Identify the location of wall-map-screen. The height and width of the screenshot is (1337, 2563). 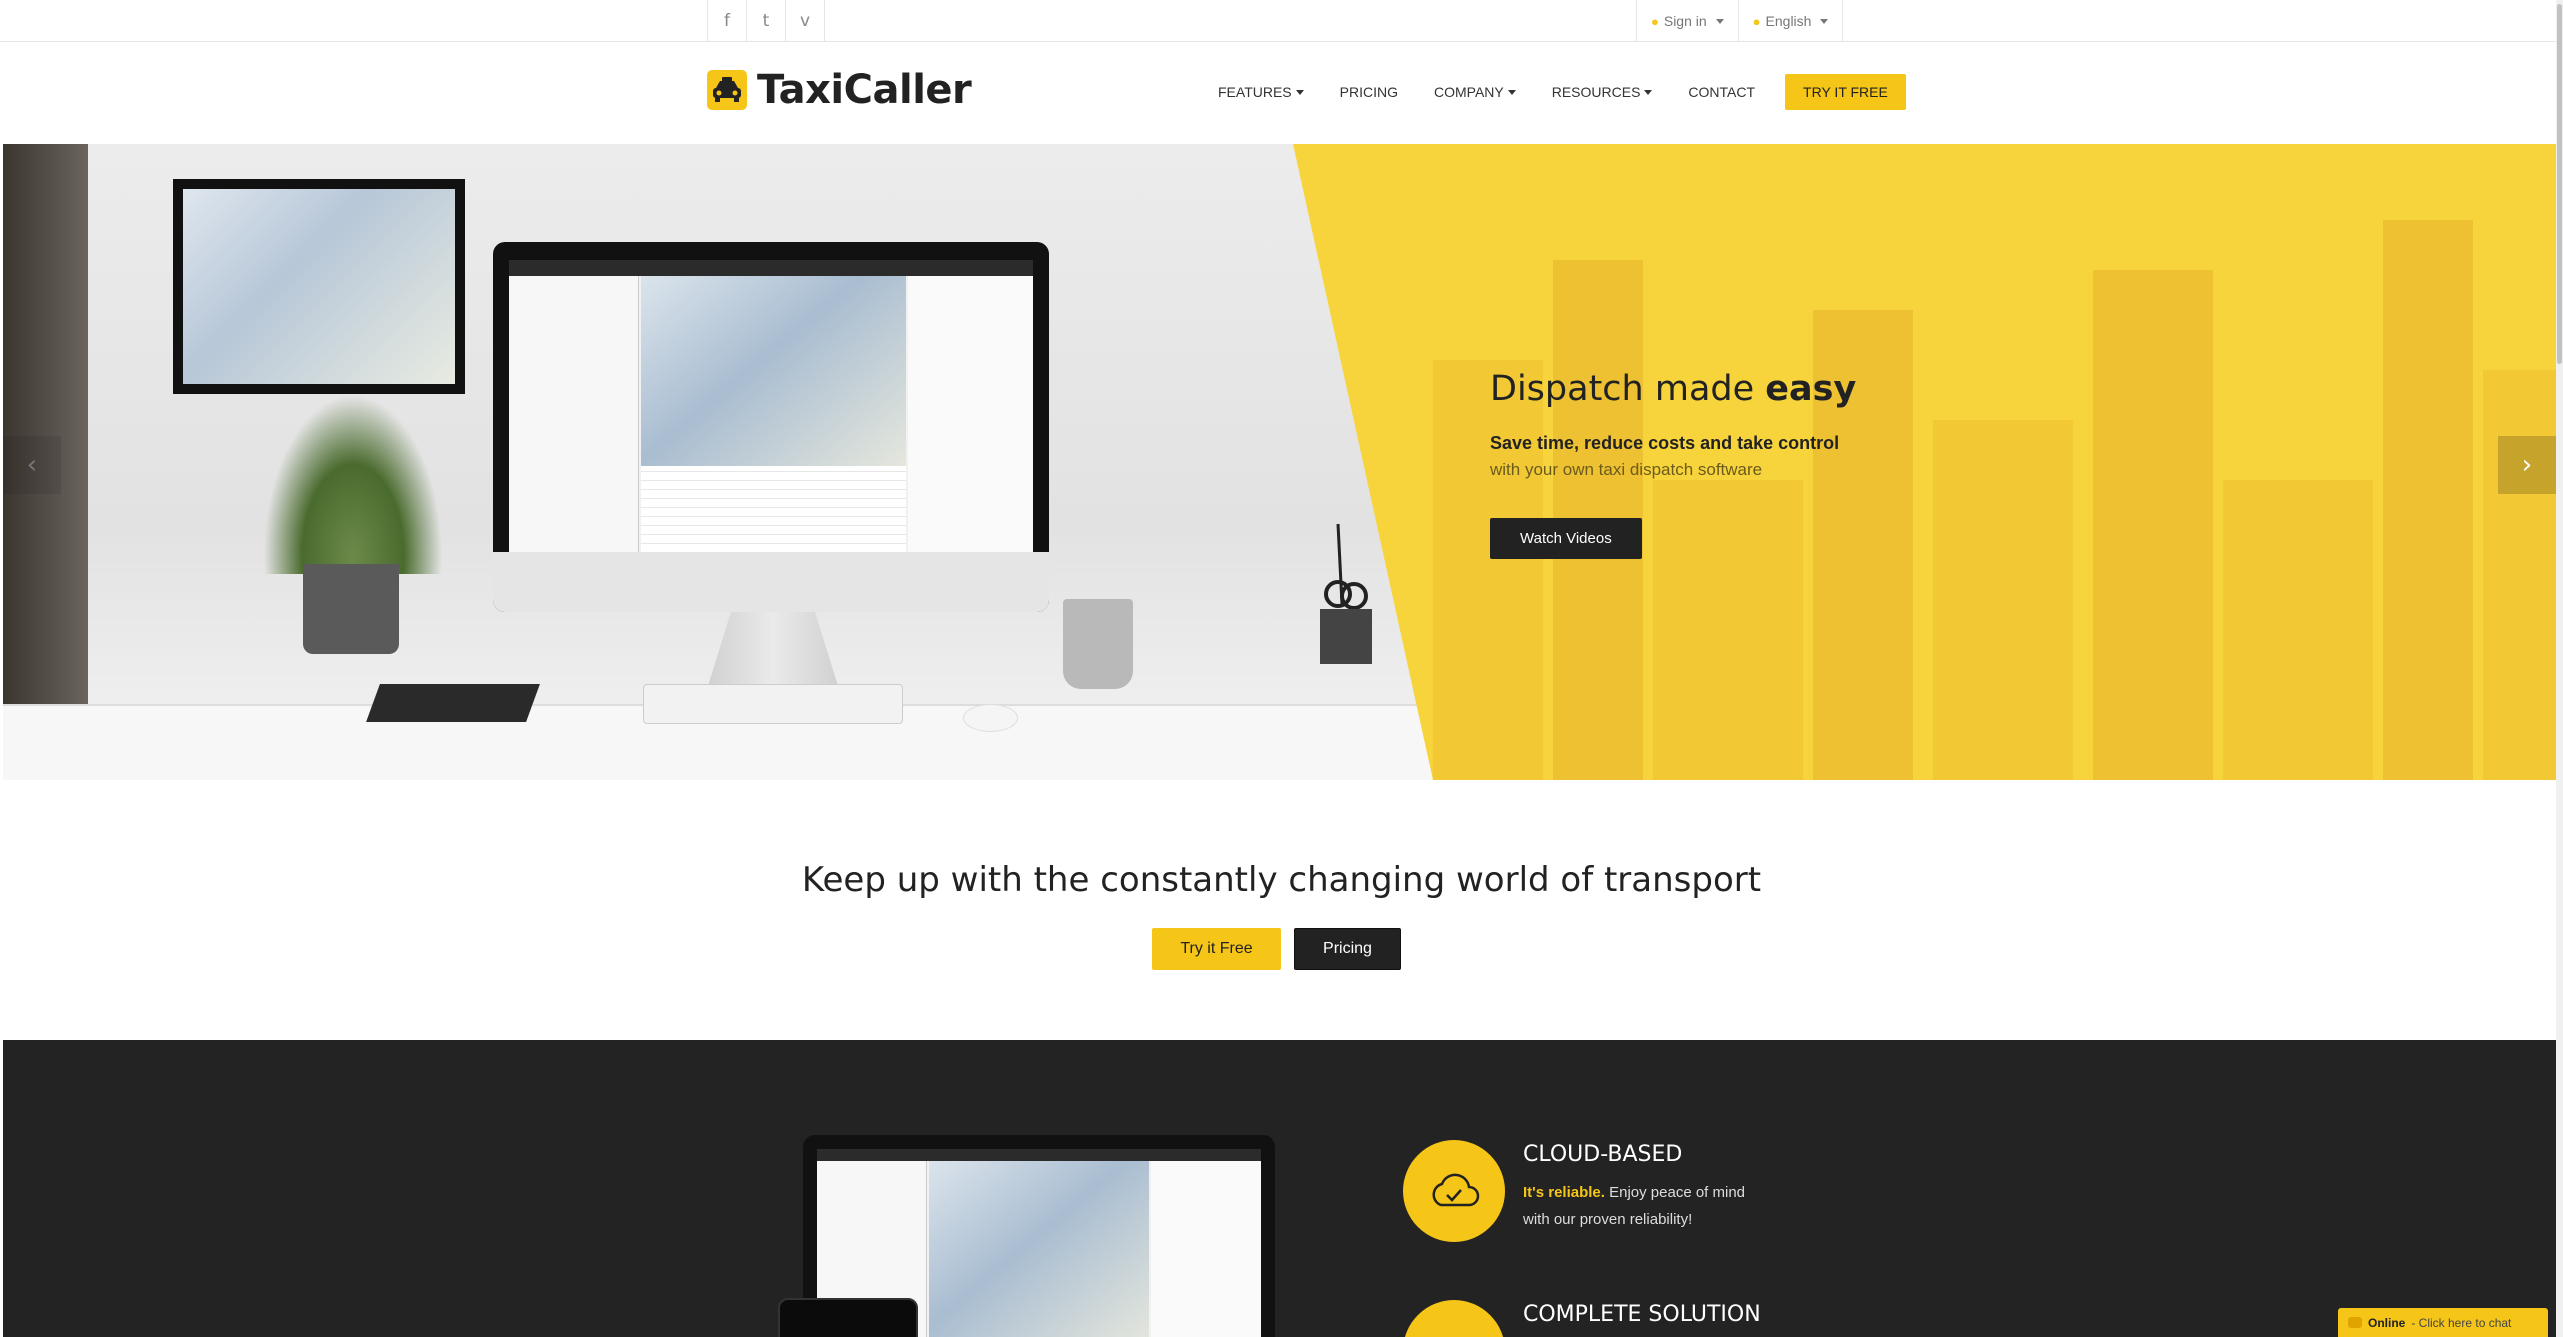
(319, 286).